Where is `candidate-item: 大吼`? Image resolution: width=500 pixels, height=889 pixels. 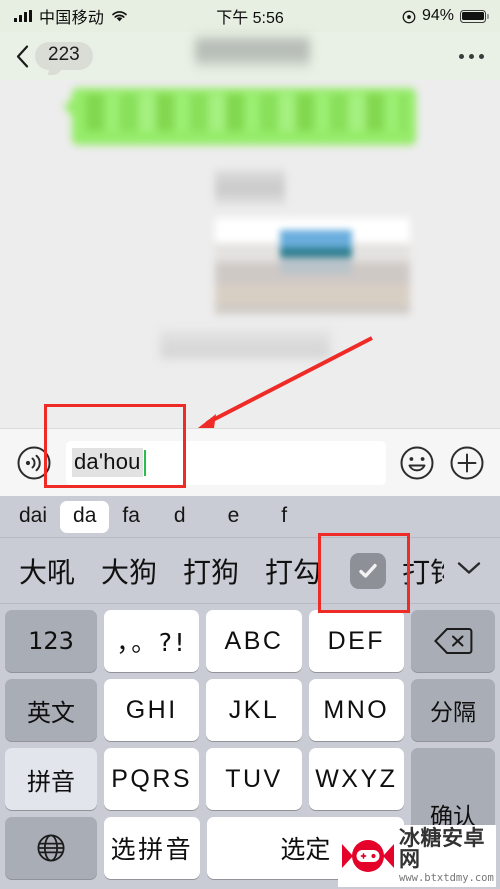 candidate-item: 大吼 is located at coordinates (47, 571).